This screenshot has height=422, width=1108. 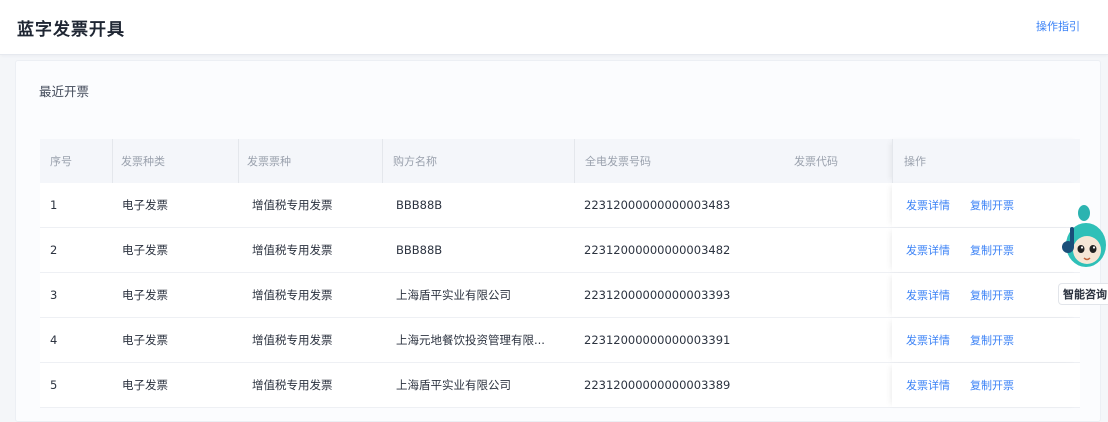 What do you see at coordinates (657, 385) in the screenshot?
I see `cell-invoice-number: 22312000000000003389` at bounding box center [657, 385].